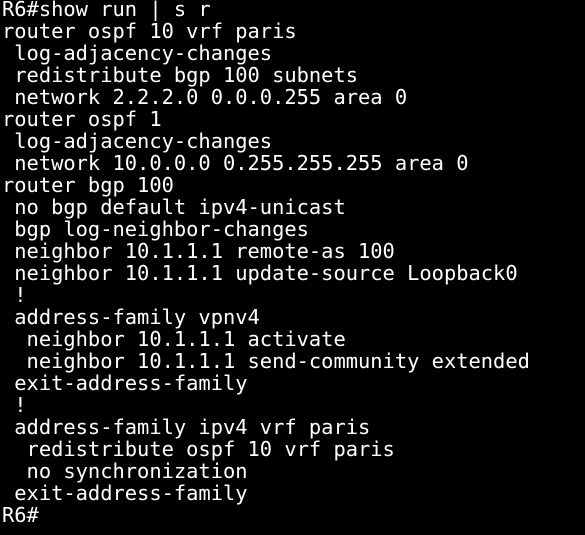 The width and height of the screenshot is (585, 535). Describe the element at coordinates (88, 185) in the screenshot. I see `output-line: router bgp 100` at that location.